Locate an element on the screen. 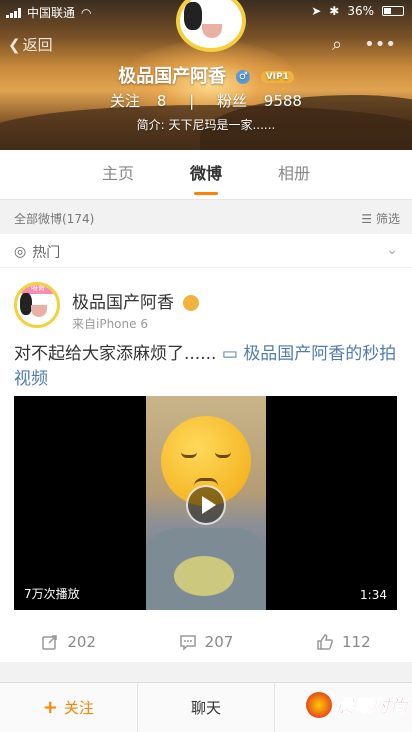  post-source: 来自iPhone 6 is located at coordinates (110, 324).